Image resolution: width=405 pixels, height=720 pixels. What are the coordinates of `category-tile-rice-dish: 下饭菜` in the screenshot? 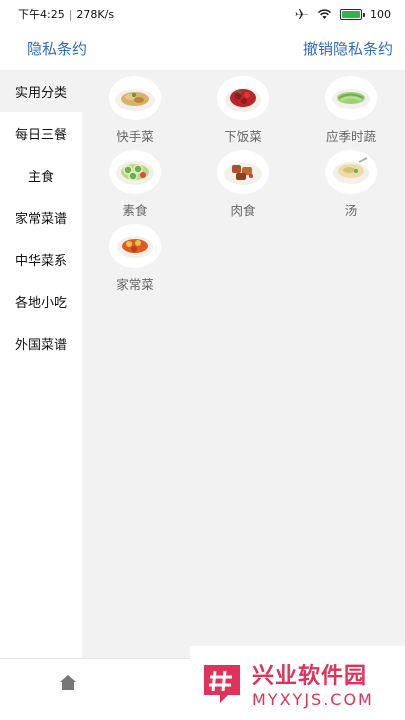 It's located at (243, 114).